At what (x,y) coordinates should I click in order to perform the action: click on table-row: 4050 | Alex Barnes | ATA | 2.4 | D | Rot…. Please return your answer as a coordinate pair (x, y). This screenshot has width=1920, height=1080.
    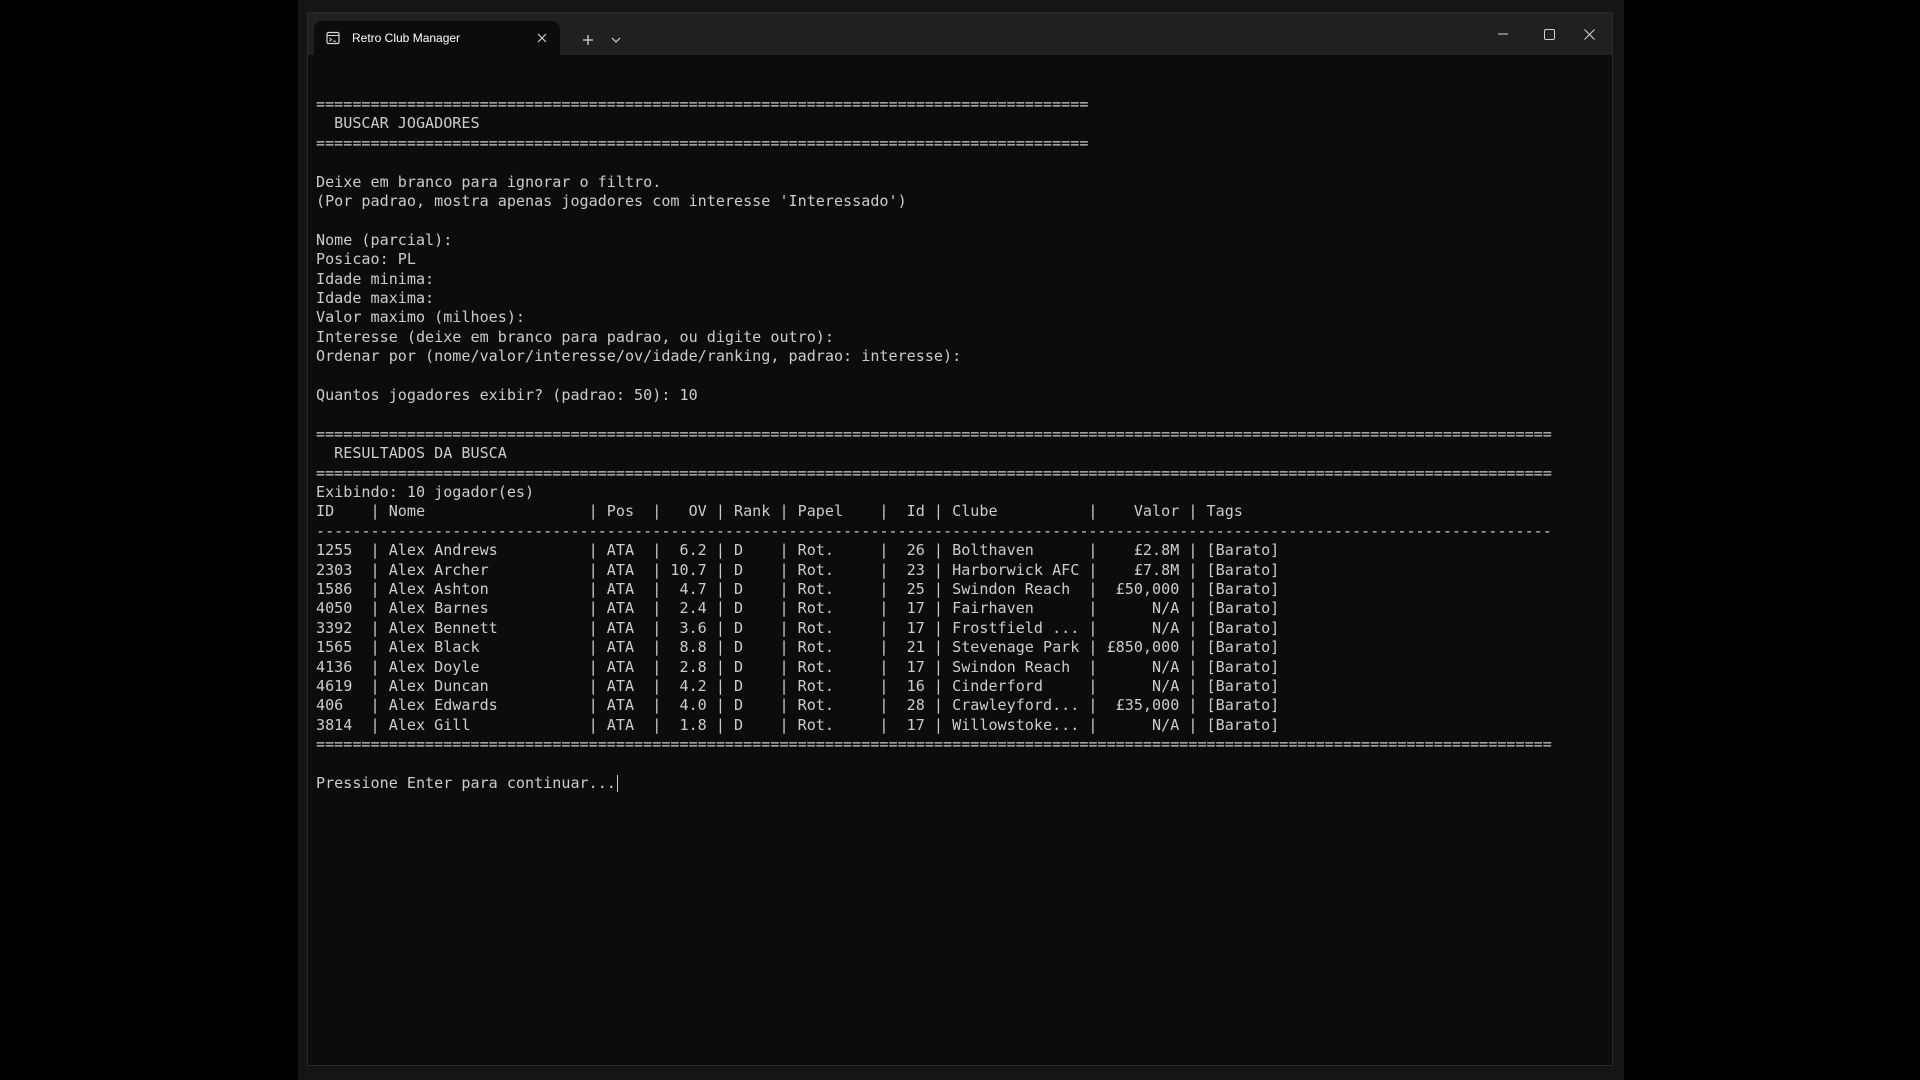
    Looking at the image, I should click on (798, 608).